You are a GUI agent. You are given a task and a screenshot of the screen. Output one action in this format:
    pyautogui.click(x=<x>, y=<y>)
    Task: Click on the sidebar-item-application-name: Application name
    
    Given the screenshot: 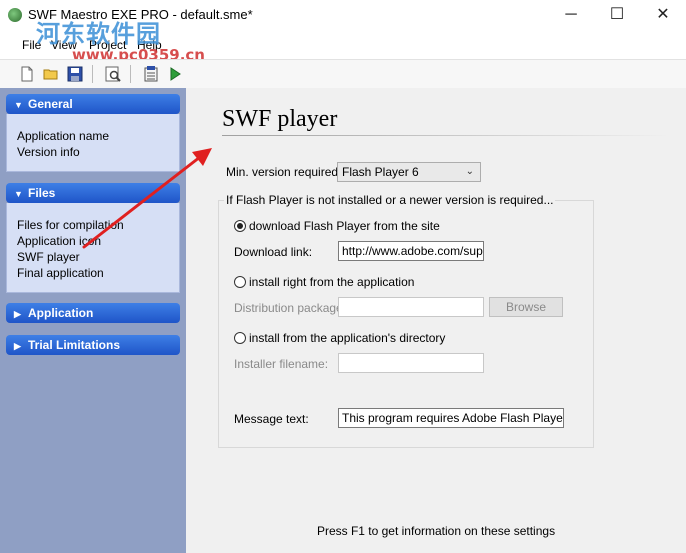 What is the action you would take?
    pyautogui.click(x=63, y=136)
    